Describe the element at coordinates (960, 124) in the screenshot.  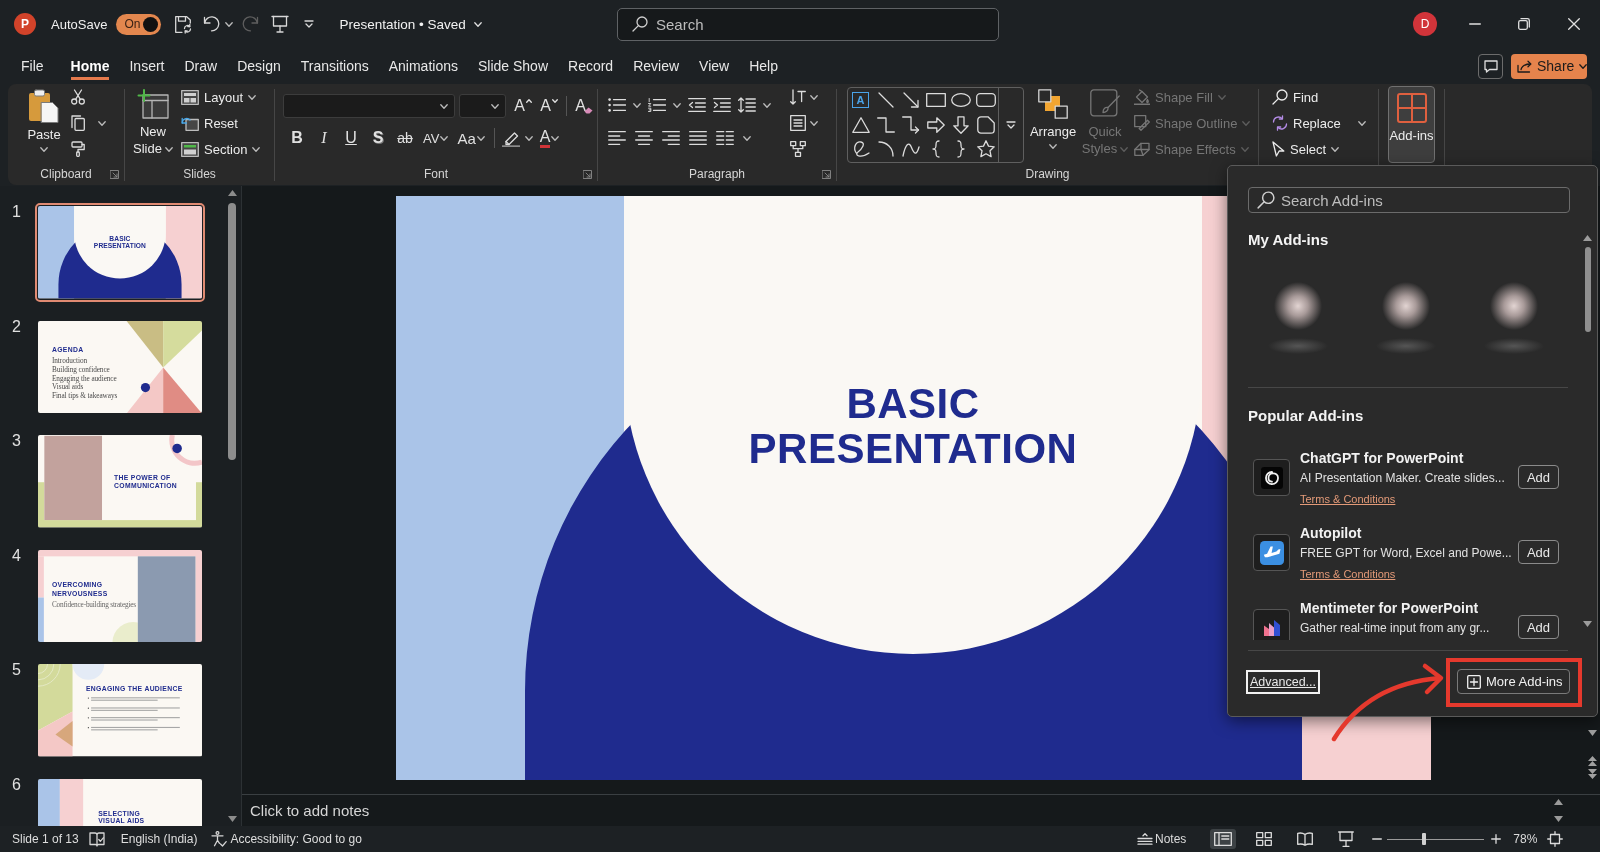
I see `down-arrow-icon` at that location.